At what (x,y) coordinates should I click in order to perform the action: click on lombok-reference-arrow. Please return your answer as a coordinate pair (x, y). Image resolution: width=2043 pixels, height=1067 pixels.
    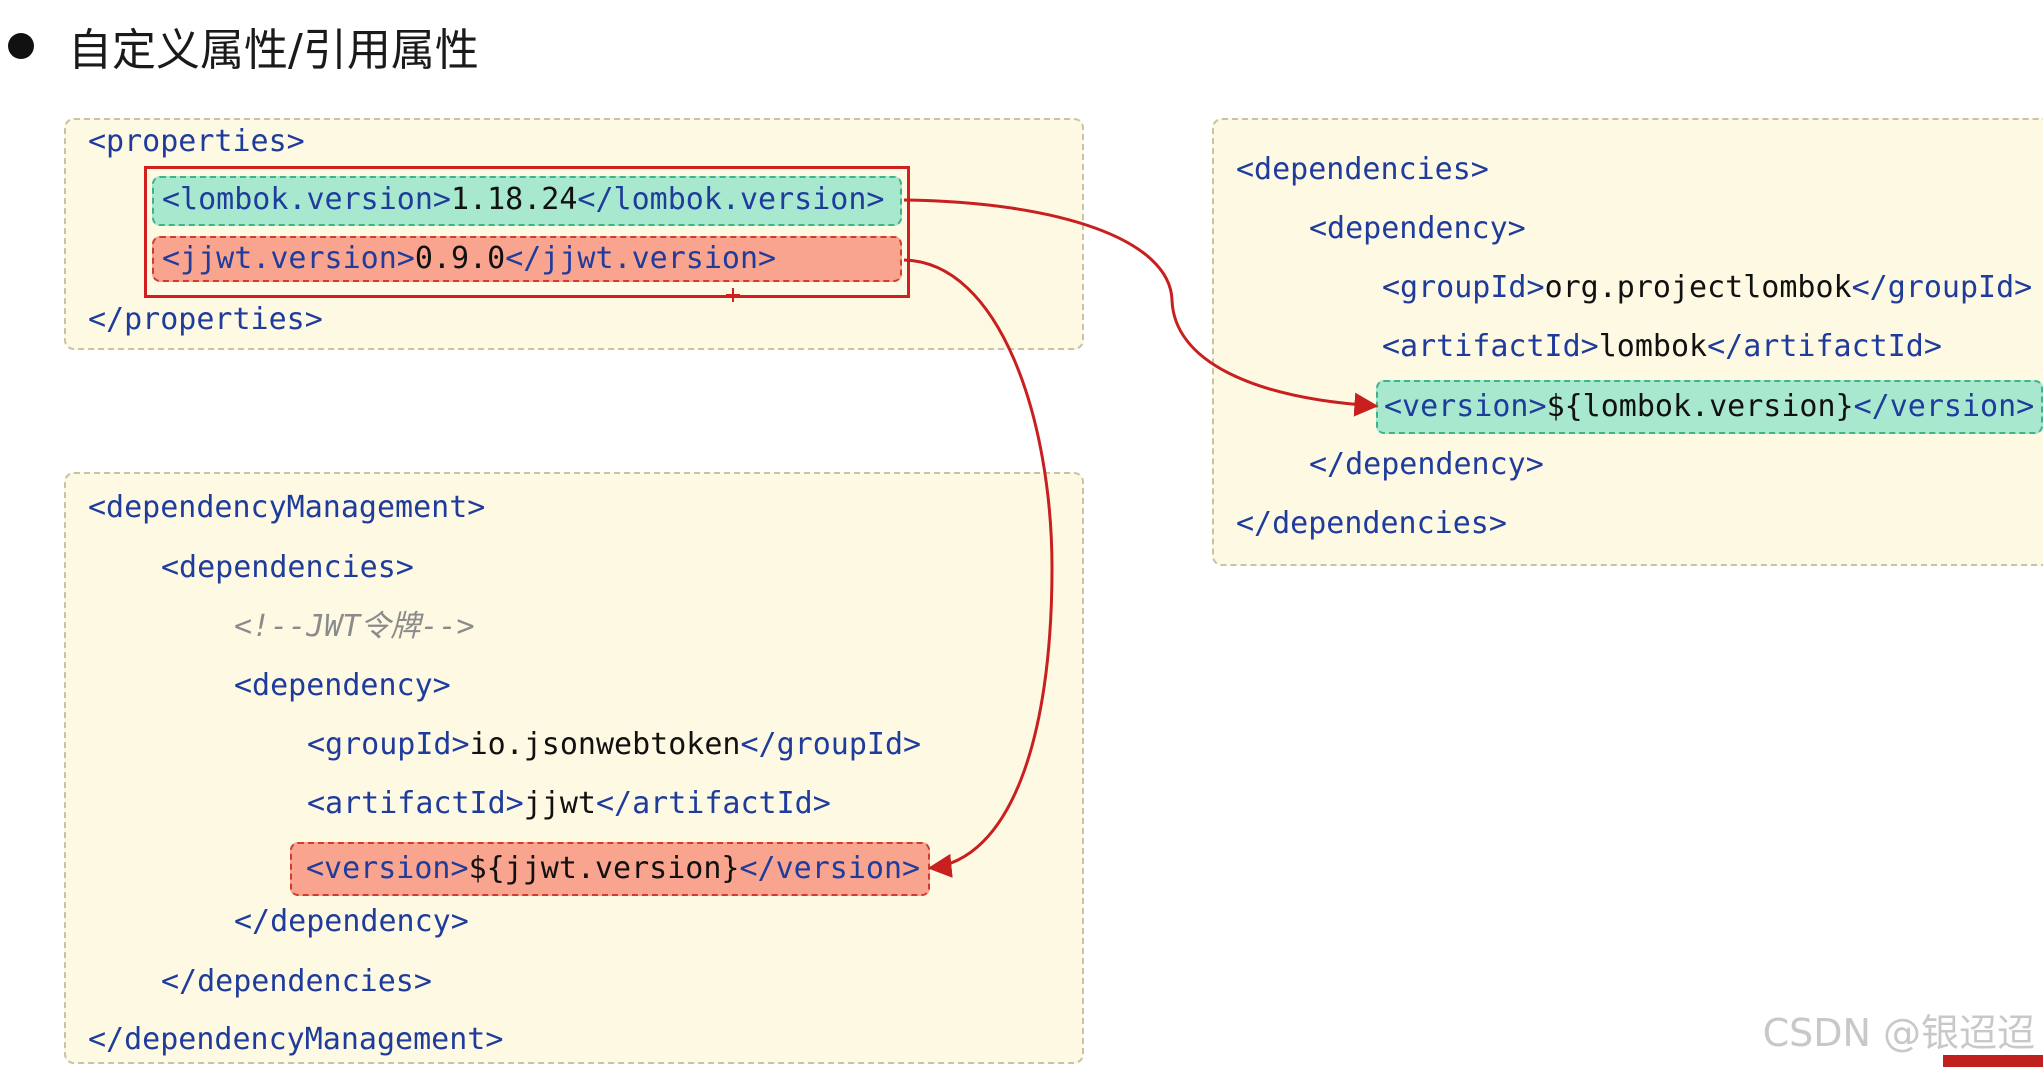
    Looking at the image, I should click on (1141, 307).